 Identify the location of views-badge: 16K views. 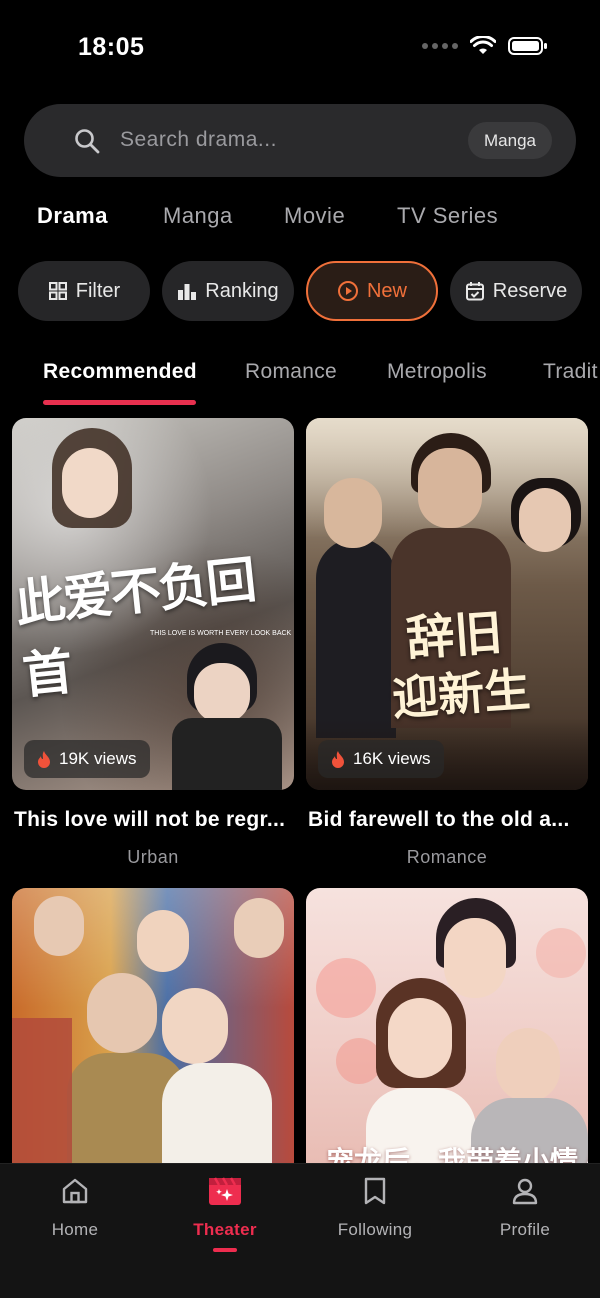
(381, 759).